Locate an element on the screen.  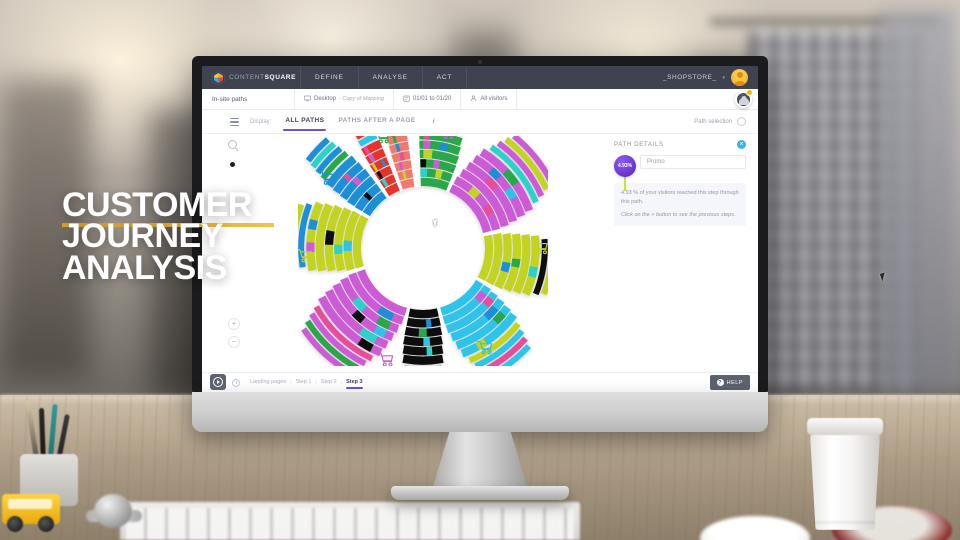
account-name: _SHOPSTORE_ is located at coordinates (689, 77).